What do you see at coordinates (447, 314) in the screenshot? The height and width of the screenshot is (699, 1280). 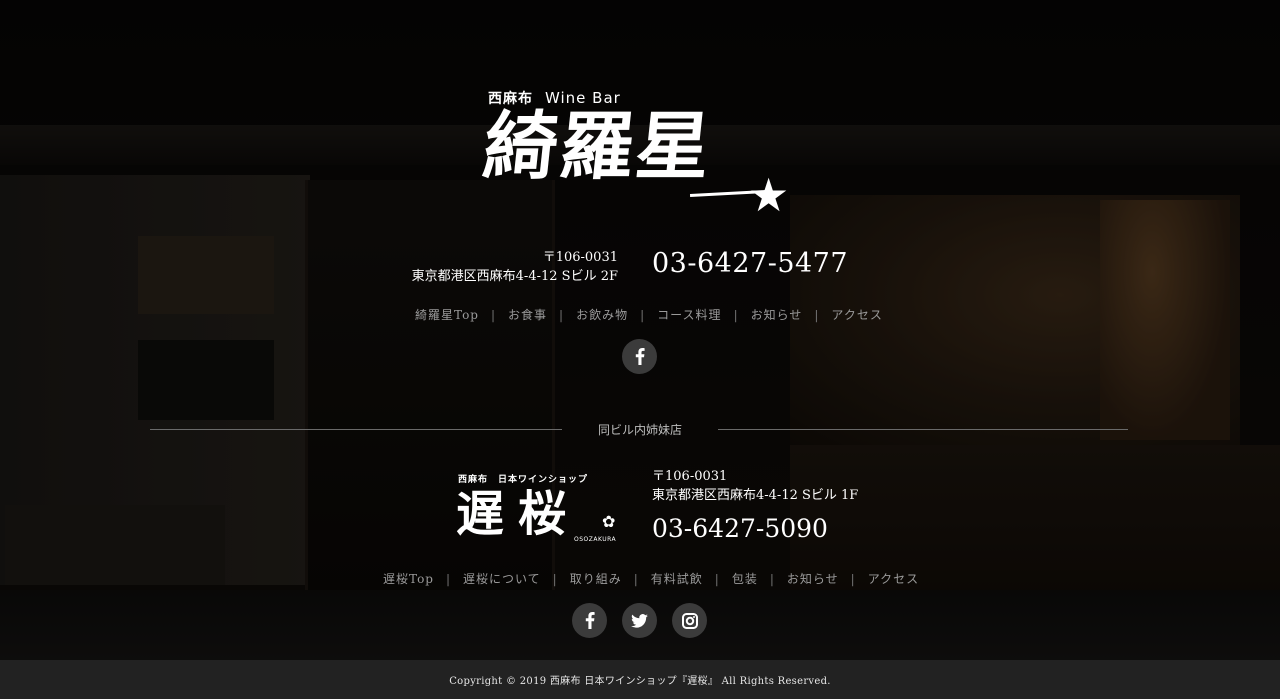 I see `nav-kirarahoshi-top: 綺羅星Top` at bounding box center [447, 314].